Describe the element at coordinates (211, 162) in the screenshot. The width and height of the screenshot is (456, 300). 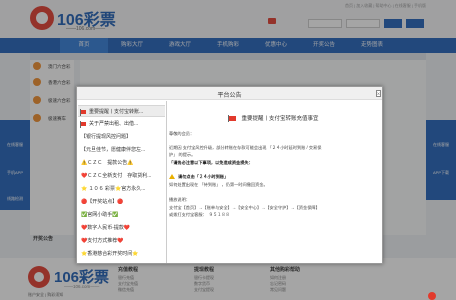
I see `detail-line: 「请务必注意以下事项，以免造成资金损失：` at that location.